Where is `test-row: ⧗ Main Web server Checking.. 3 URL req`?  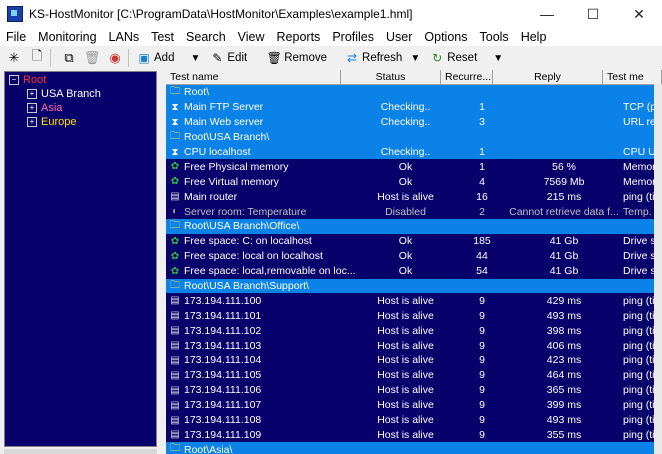
test-row: ⧗ Main Web server Checking.. 3 URL req is located at coordinates (414, 122).